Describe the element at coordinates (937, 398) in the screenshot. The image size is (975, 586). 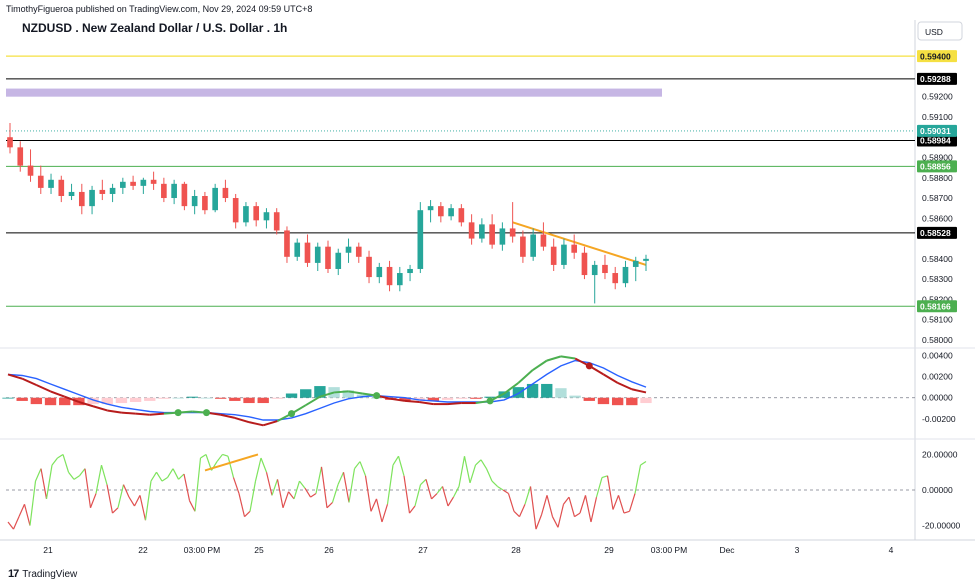
I see `macd-tick: 0.00000` at that location.